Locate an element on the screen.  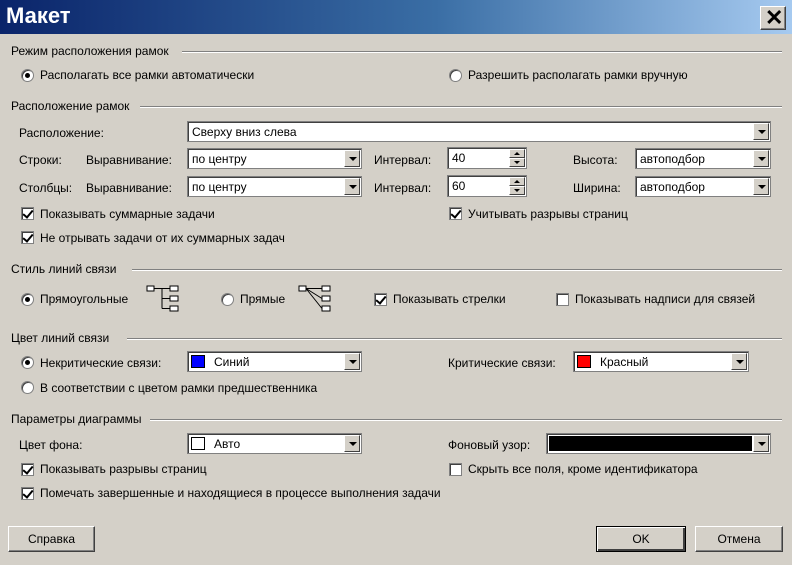
radio-manual-layout is located at coordinates (455, 75).